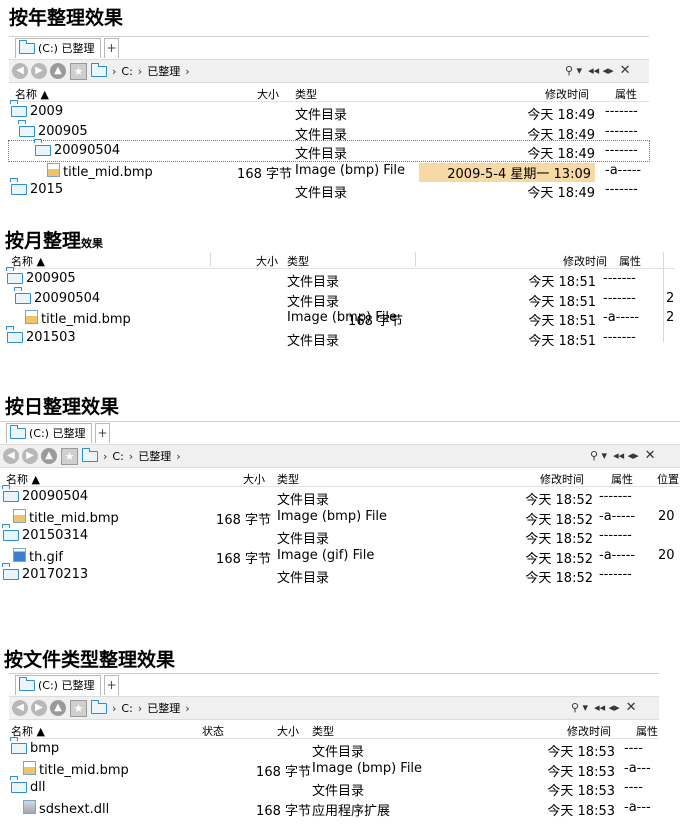 This screenshot has height=839, width=699. What do you see at coordinates (329, 151) in the screenshot?
I see `list-item: 20090504 文件目录 今天 18:49 -------` at bounding box center [329, 151].